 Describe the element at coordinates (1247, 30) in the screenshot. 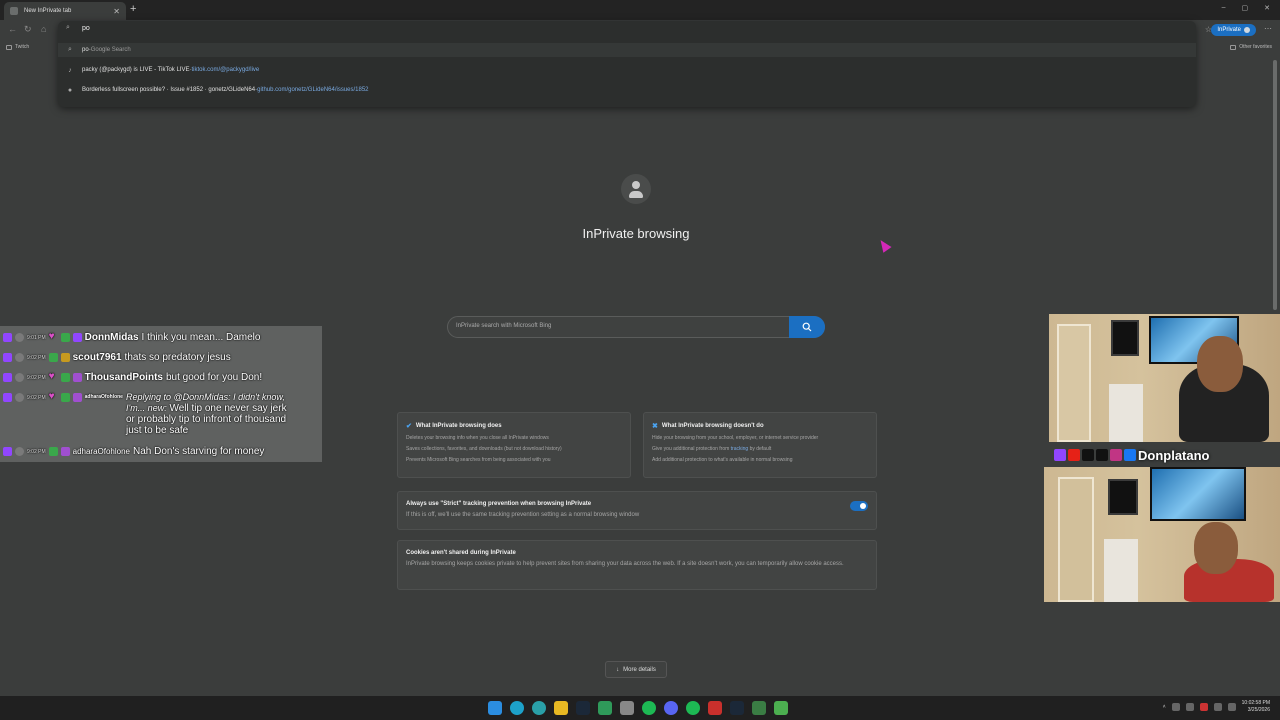

I see `profile-avatar` at that location.